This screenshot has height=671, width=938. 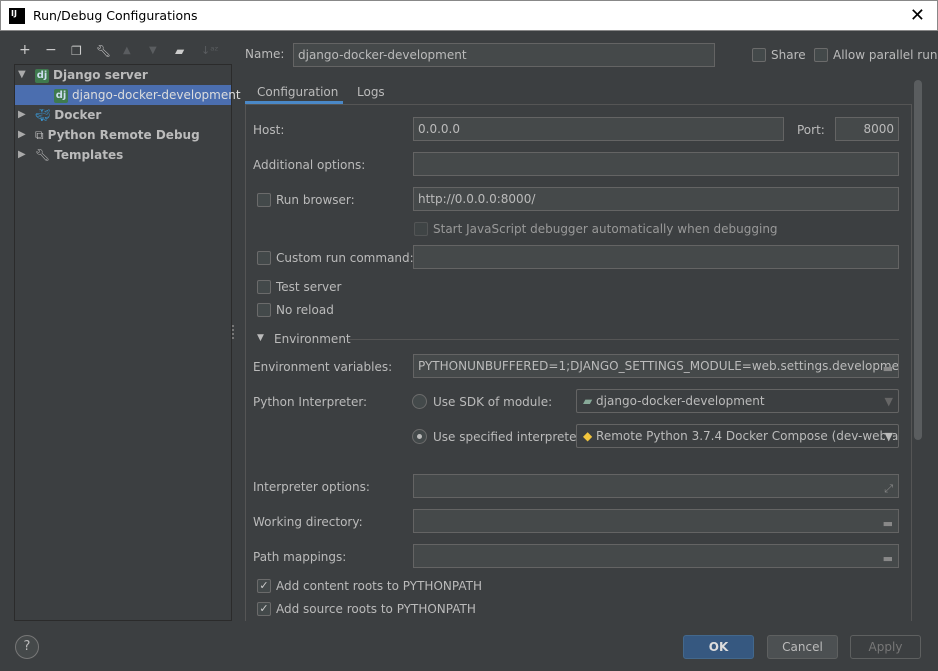 I want to click on source-roots-label: Add source roots to PYTHONPATH, so click(x=376, y=609).